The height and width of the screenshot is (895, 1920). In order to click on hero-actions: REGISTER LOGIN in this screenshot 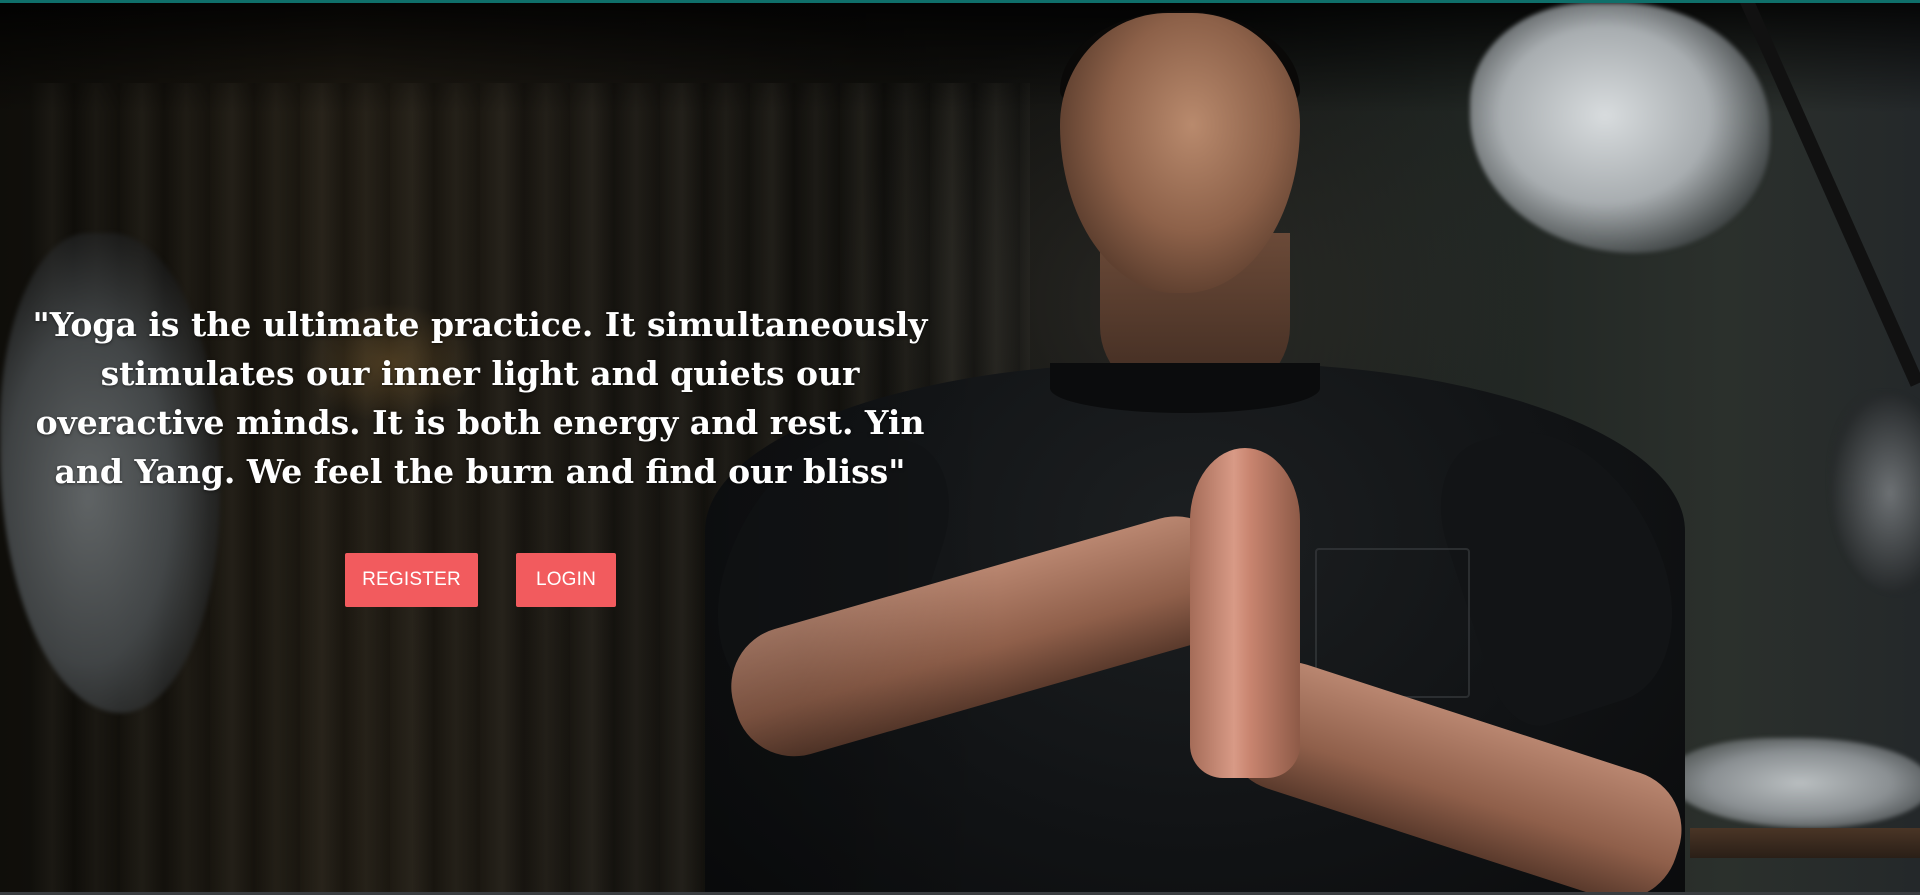, I will do `click(480, 580)`.